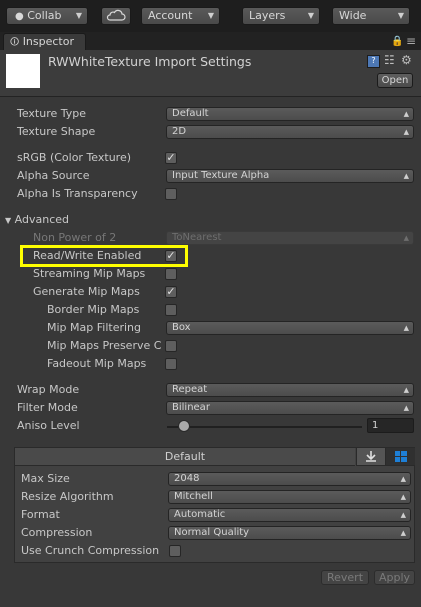 The image size is (421, 607). I want to click on mip-preserve-label: Mip Maps Preserve C, so click(104, 345).